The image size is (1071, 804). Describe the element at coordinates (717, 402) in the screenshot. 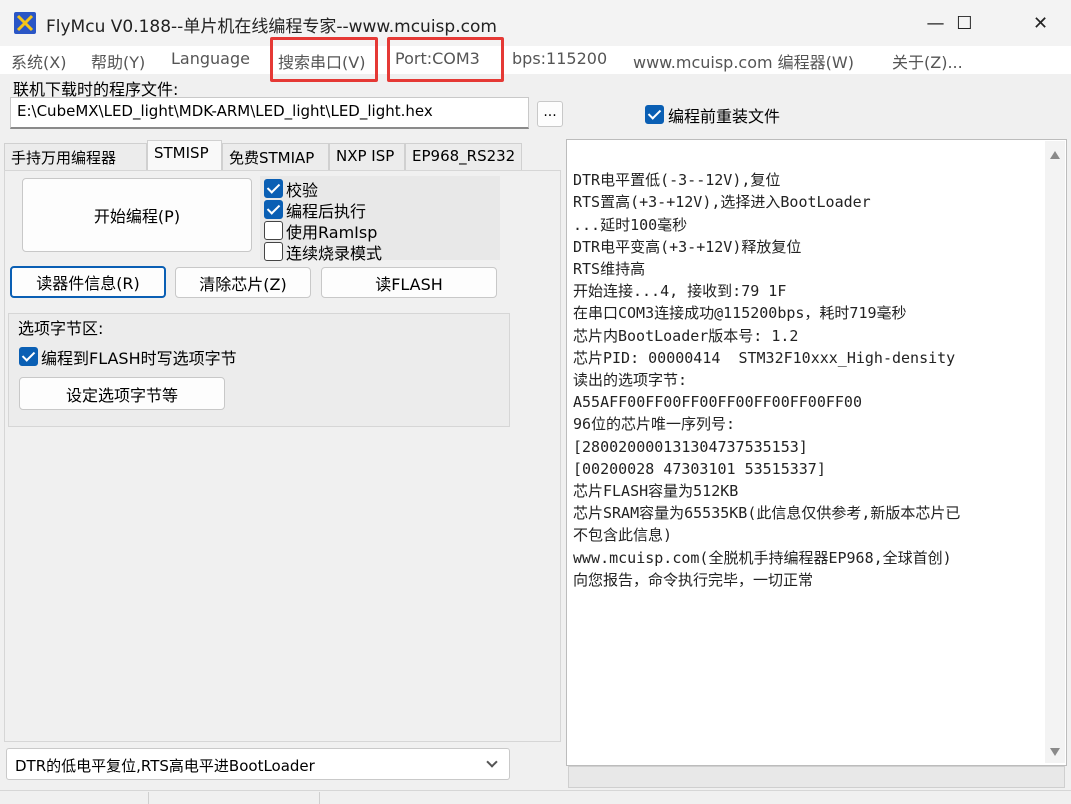

I see `log-line: A55AFF00FF00FF00FF00FF00FF00FF00` at that location.